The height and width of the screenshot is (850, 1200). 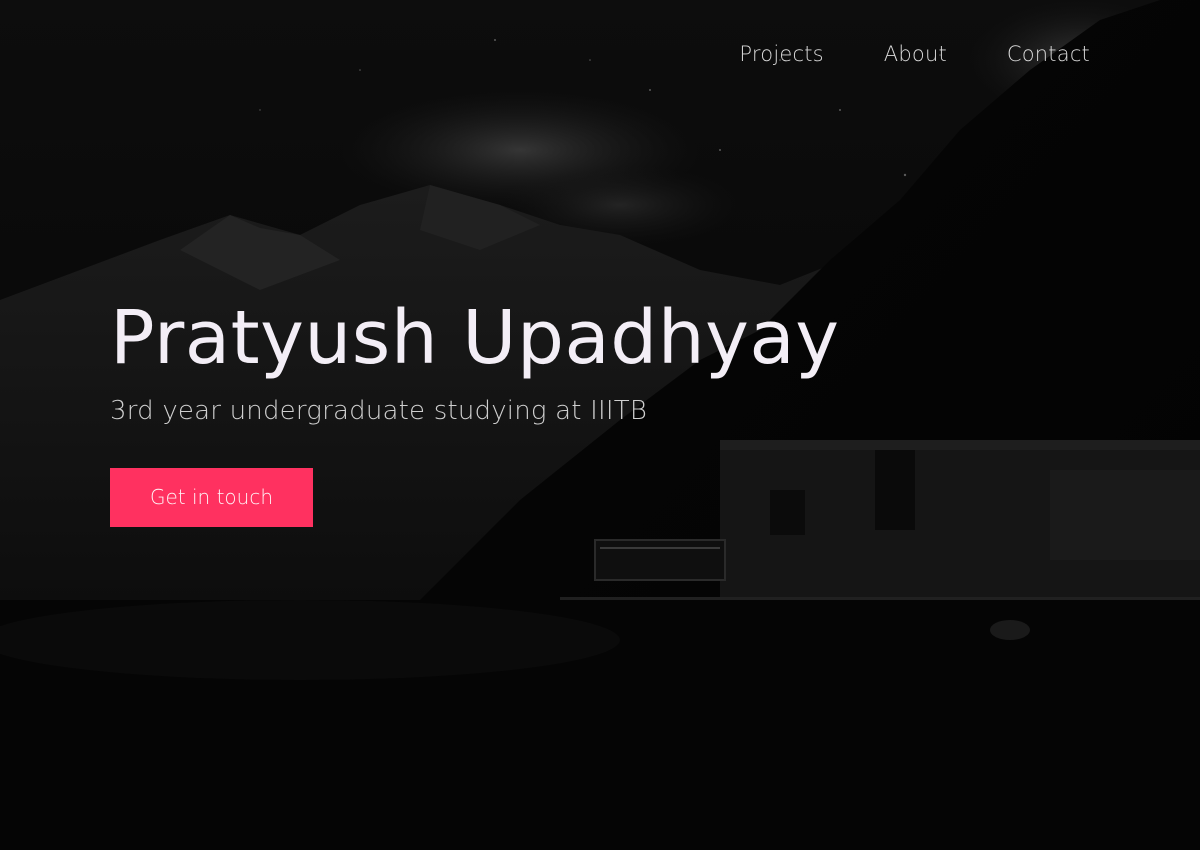 I want to click on nav-link-about: About, so click(x=915, y=54).